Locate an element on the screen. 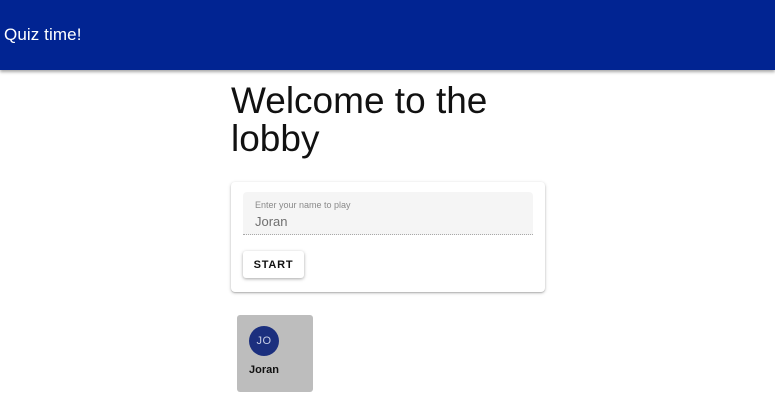  app-title: Quiz time! is located at coordinates (43, 34).